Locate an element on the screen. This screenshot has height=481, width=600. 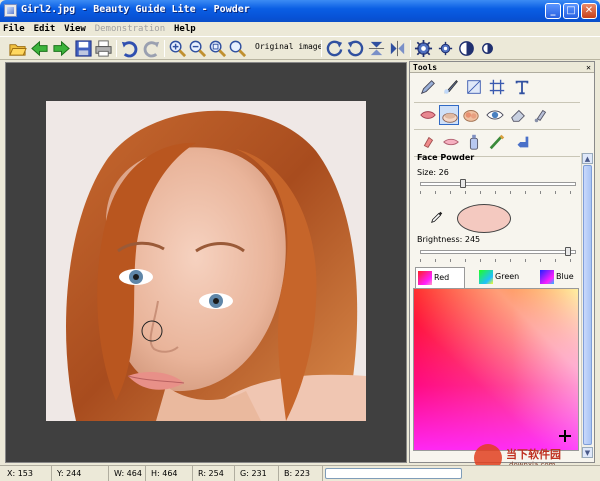
zoom-in-icon is located at coordinates (177, 48).